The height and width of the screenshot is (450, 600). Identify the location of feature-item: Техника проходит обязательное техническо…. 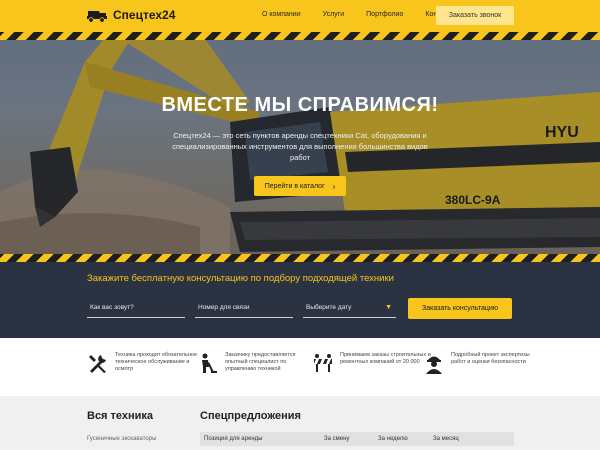
(147, 363).